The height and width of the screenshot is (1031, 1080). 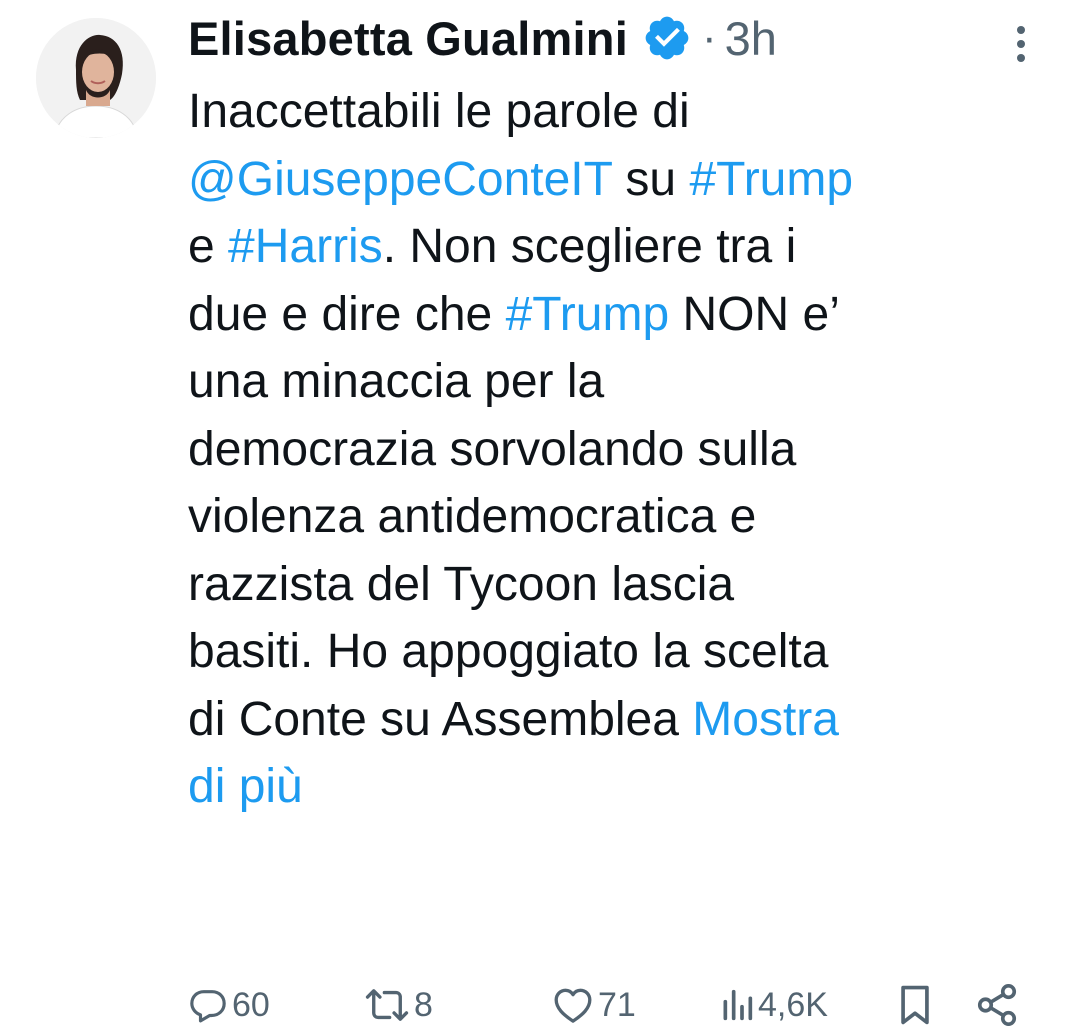 I want to click on text-line: e #Harris. Non scegliere tra i, so click(x=623, y=247).